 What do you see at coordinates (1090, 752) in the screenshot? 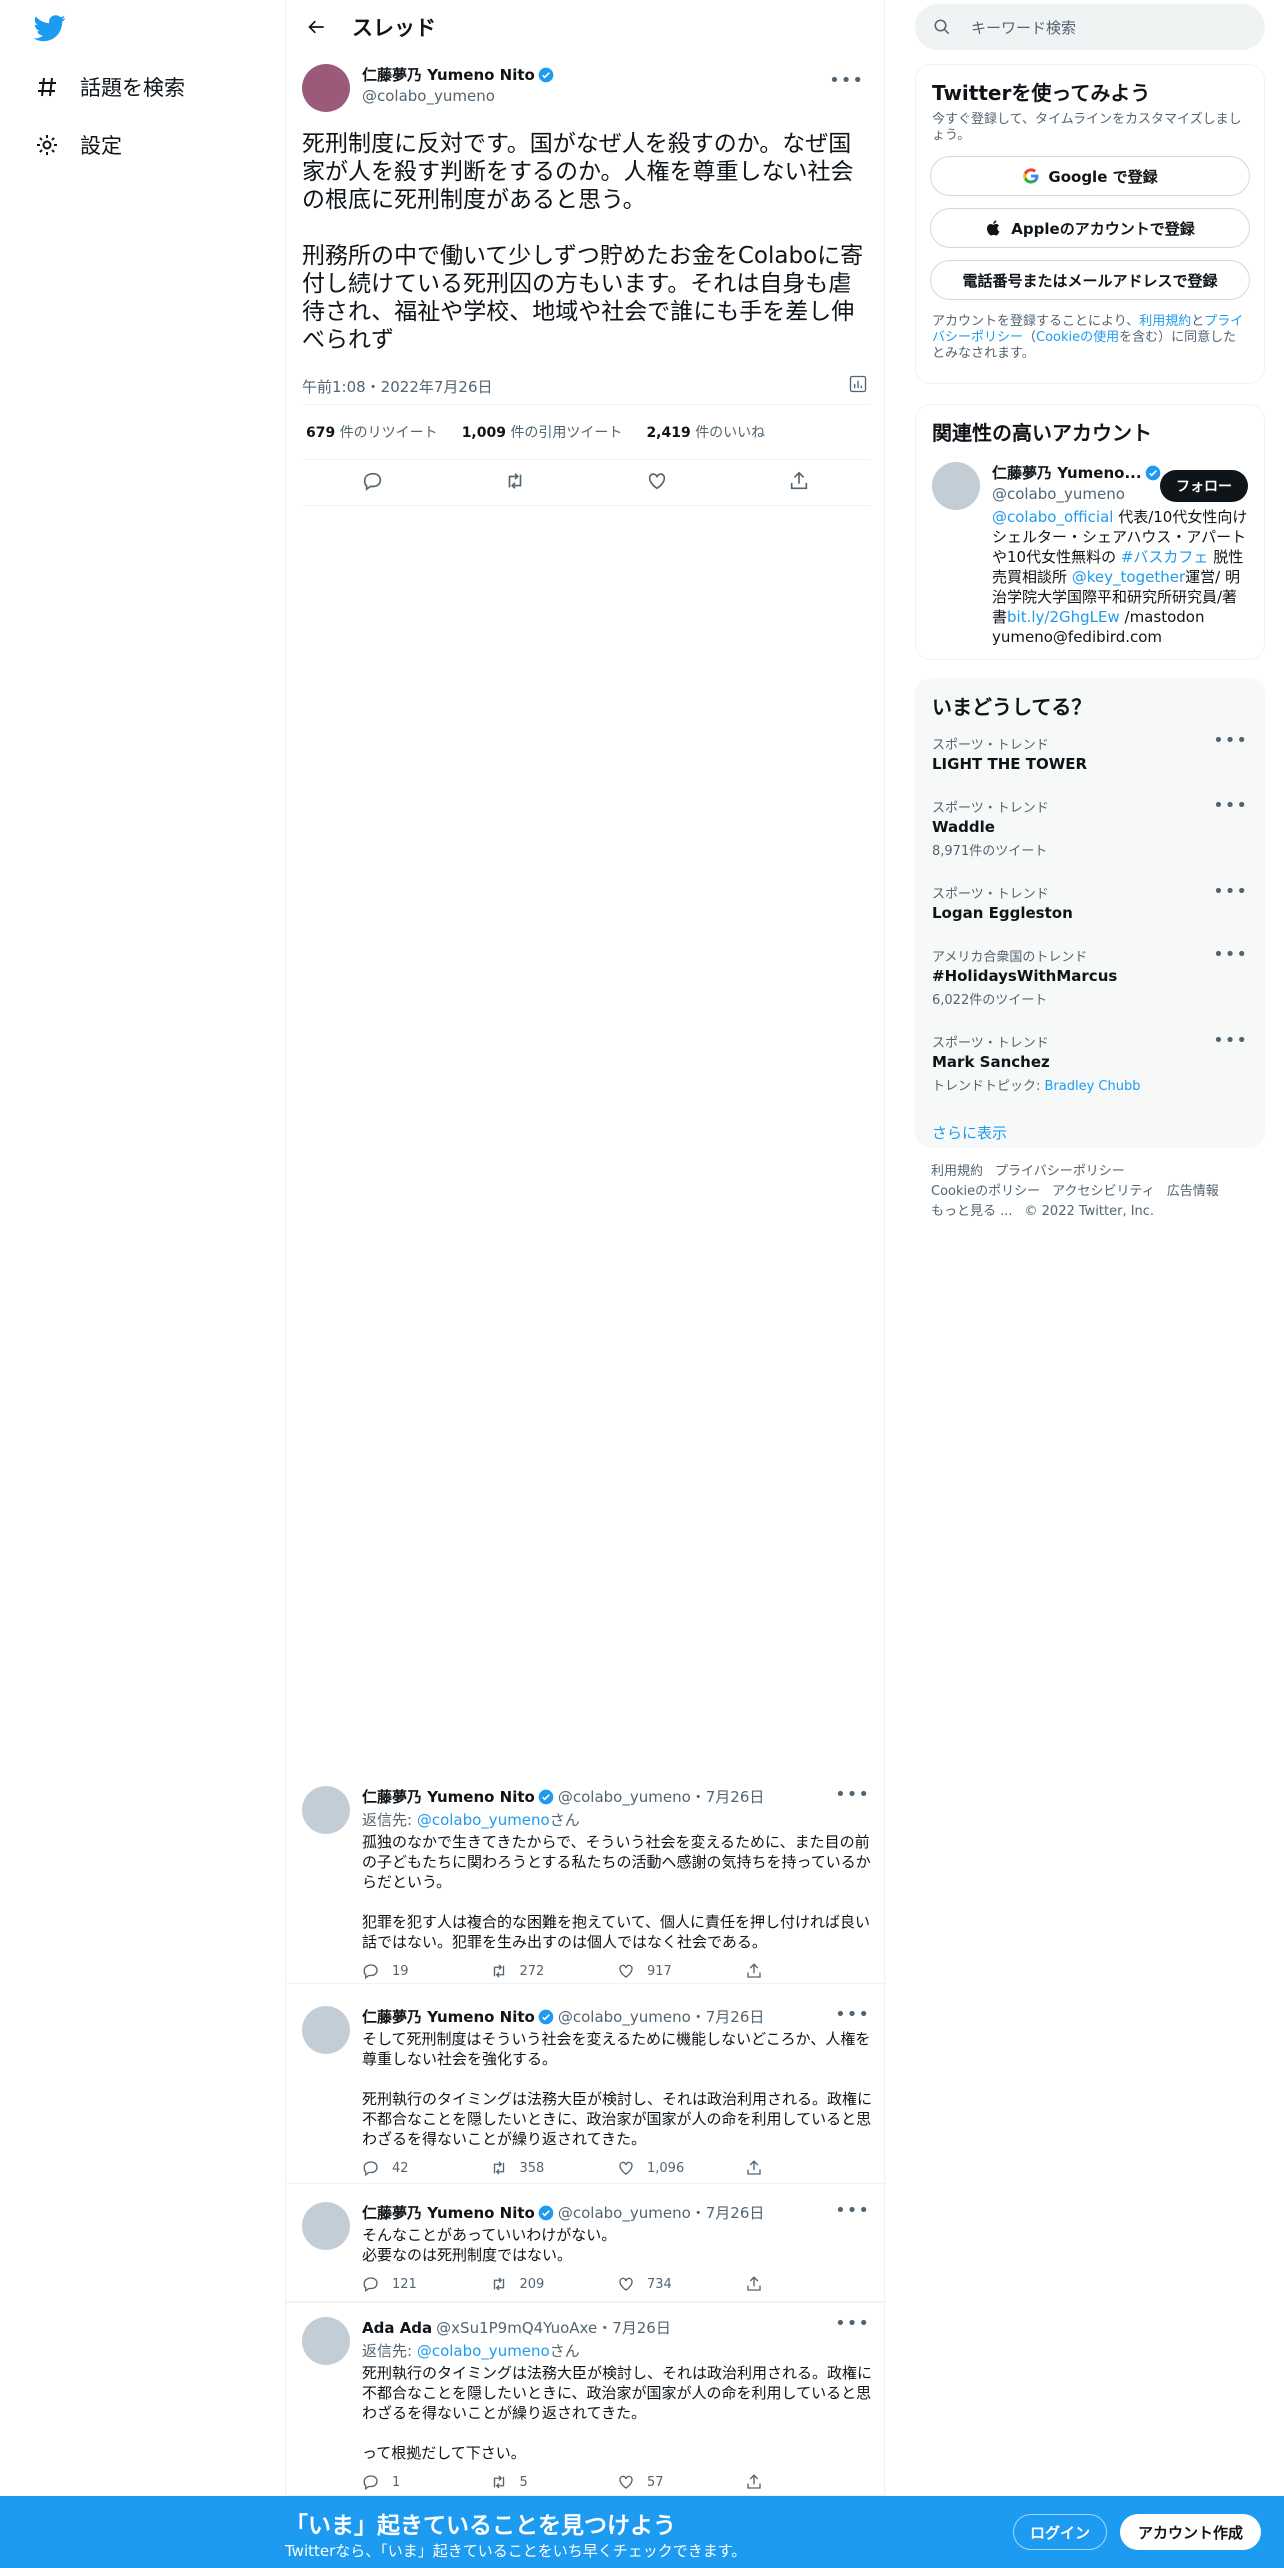
I see `trend-item: スポーツ・トレンド LIGHT THE TOWER •••` at bounding box center [1090, 752].